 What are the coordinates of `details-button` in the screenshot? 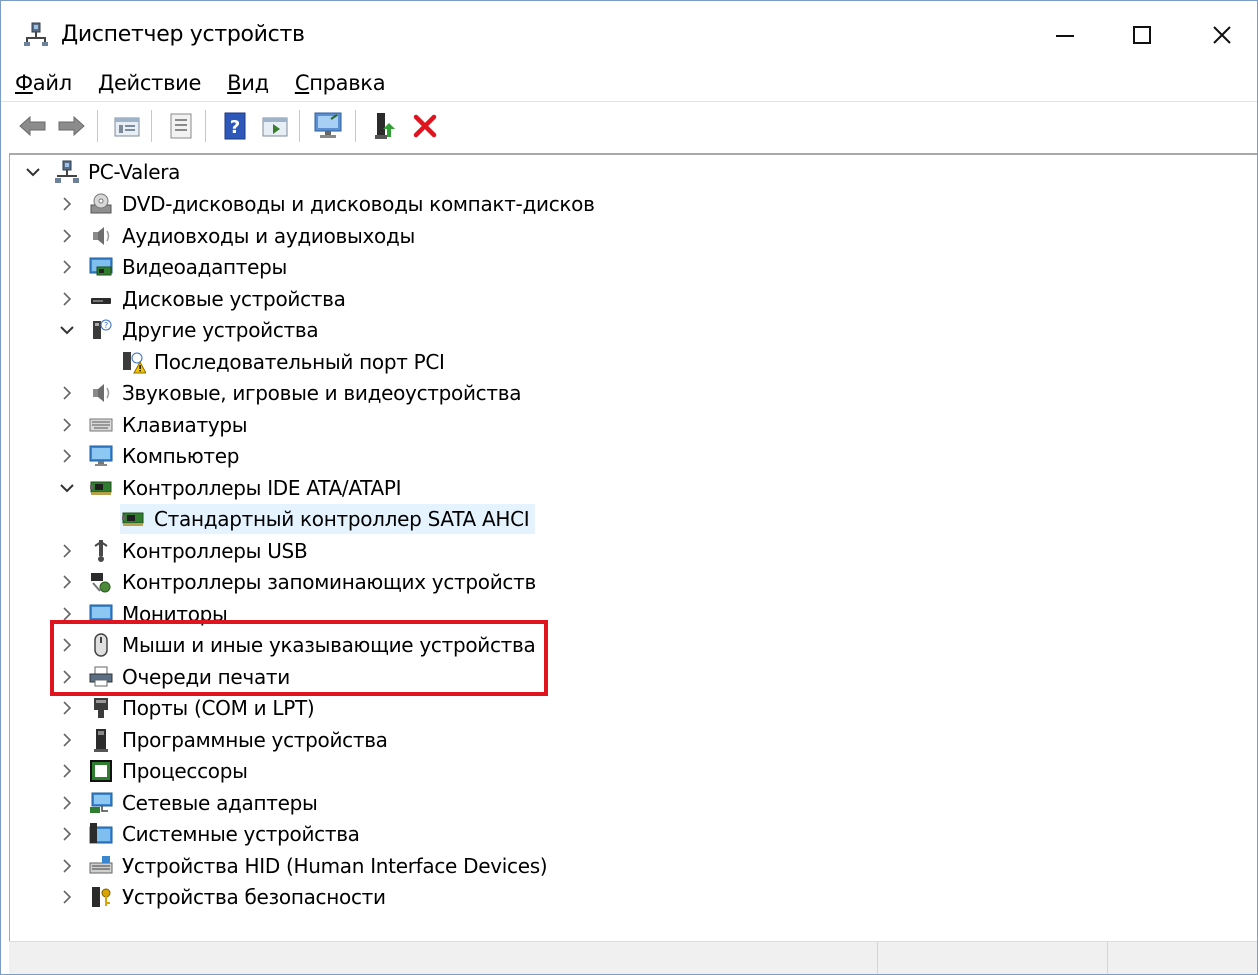 It's located at (181, 126).